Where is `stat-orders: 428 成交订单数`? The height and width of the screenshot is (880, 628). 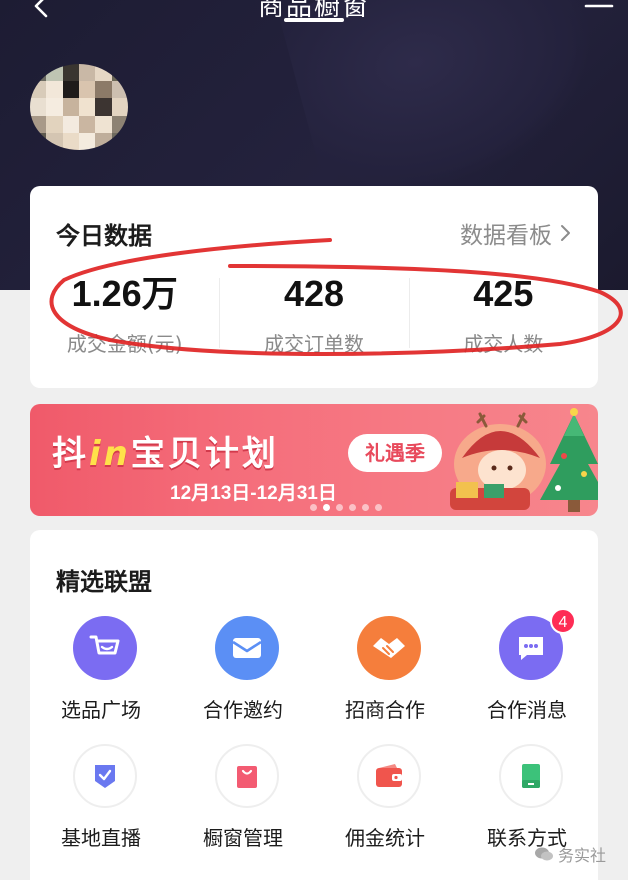
stat-orders: 428 成交订单数 is located at coordinates (313, 314).